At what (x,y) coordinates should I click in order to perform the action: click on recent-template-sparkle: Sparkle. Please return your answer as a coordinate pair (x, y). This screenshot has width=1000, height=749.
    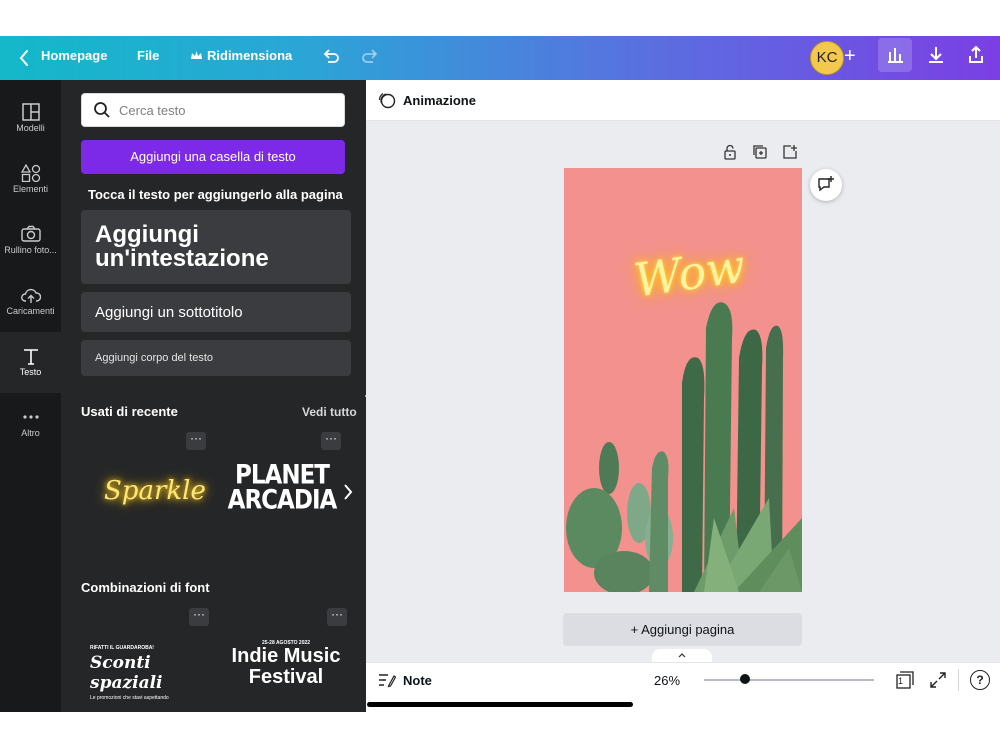
    Looking at the image, I should click on (148, 492).